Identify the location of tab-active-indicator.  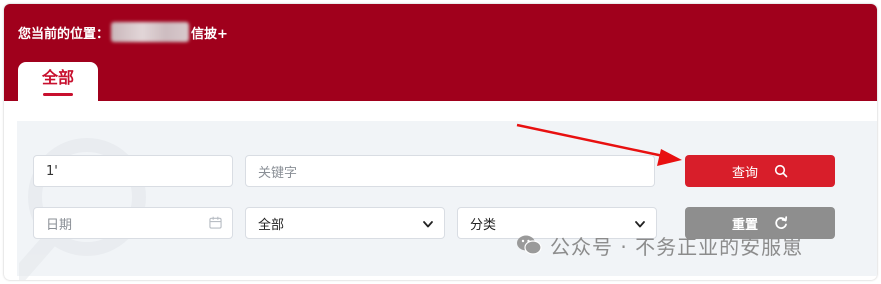
(58, 94).